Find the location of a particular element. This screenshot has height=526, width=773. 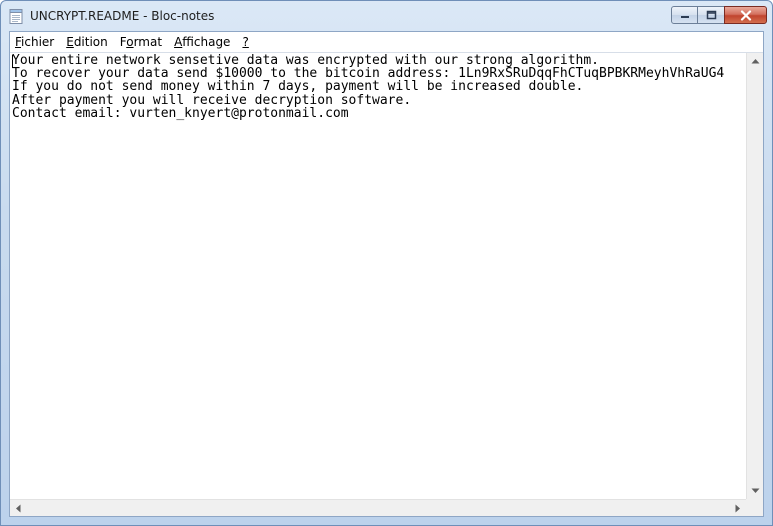

chevron-up-icon is located at coordinates (755, 61).